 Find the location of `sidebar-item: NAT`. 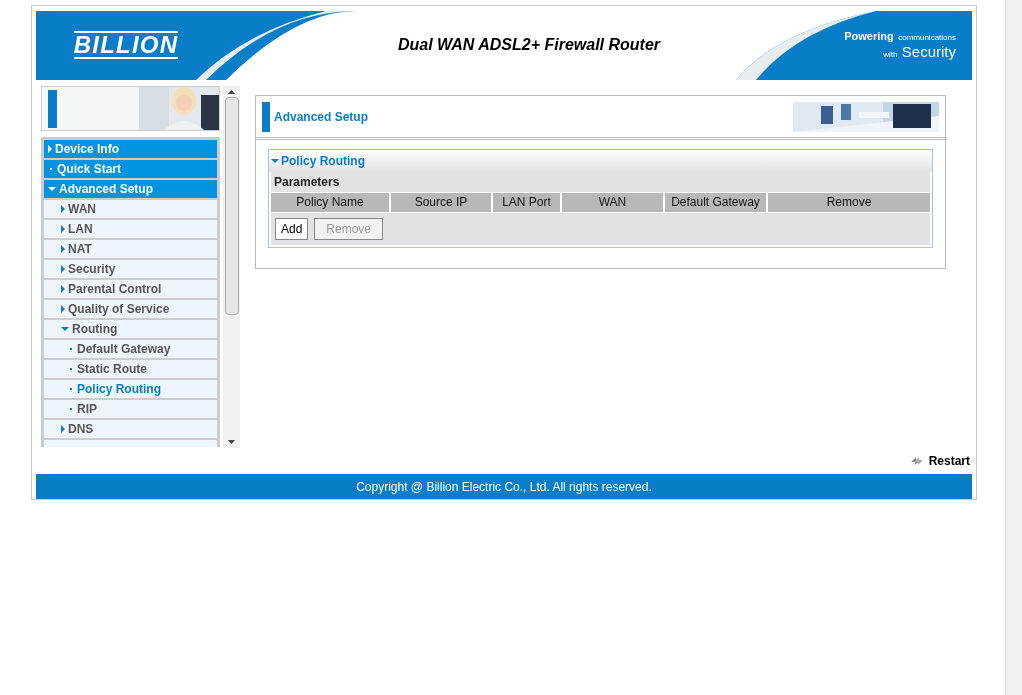

sidebar-item: NAT is located at coordinates (130, 248).